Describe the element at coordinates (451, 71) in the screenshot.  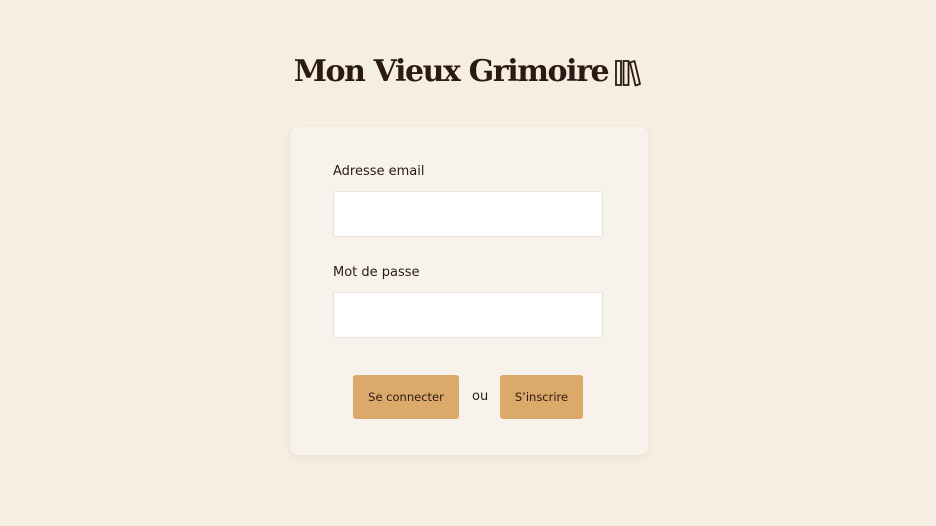
I see `site-logo-title: Mon Vieux Grimoire` at that location.